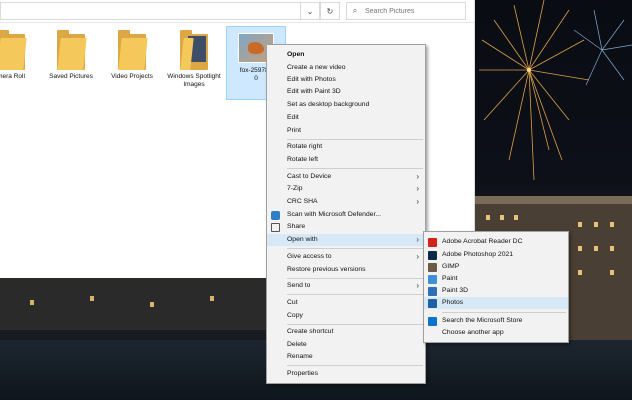 The height and width of the screenshot is (400, 632). I want to click on menu-item-cast: Cast to Device ›, so click(346, 177).